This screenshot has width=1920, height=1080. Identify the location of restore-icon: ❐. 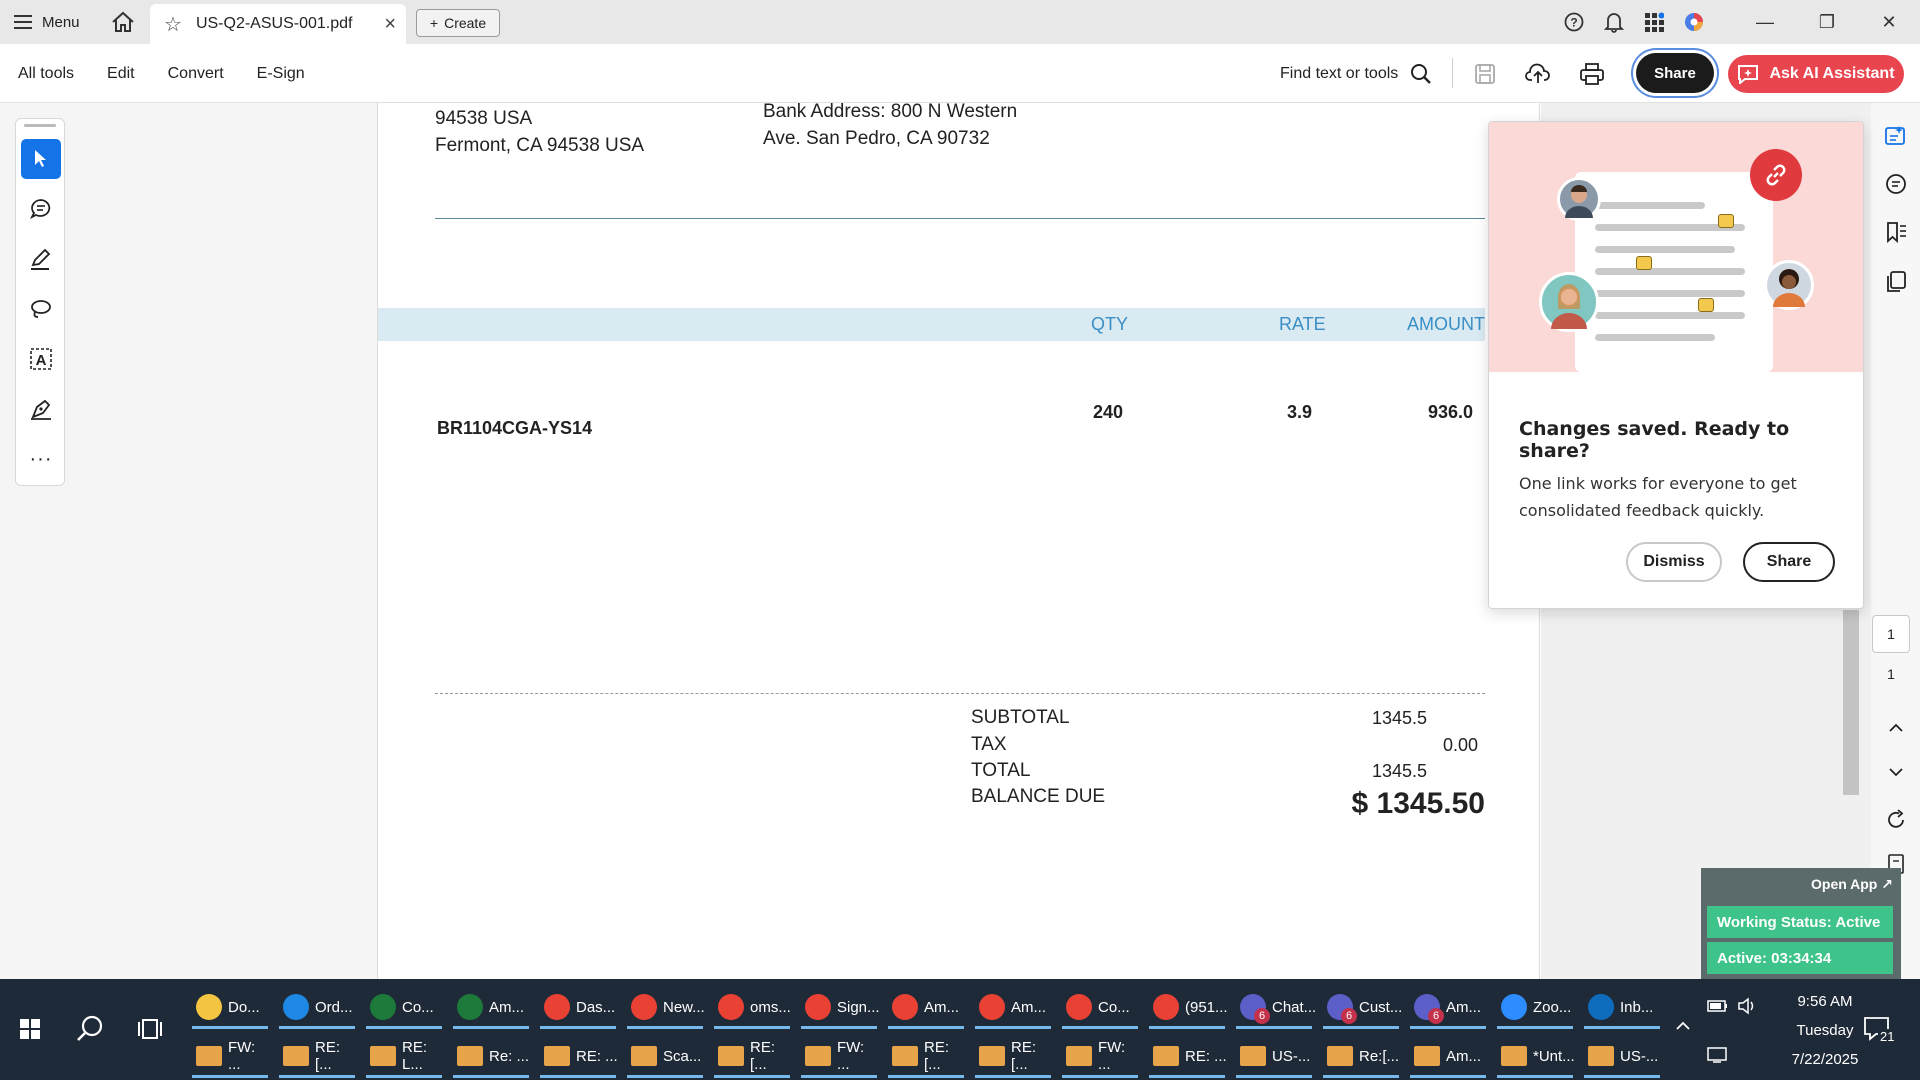
(1827, 22).